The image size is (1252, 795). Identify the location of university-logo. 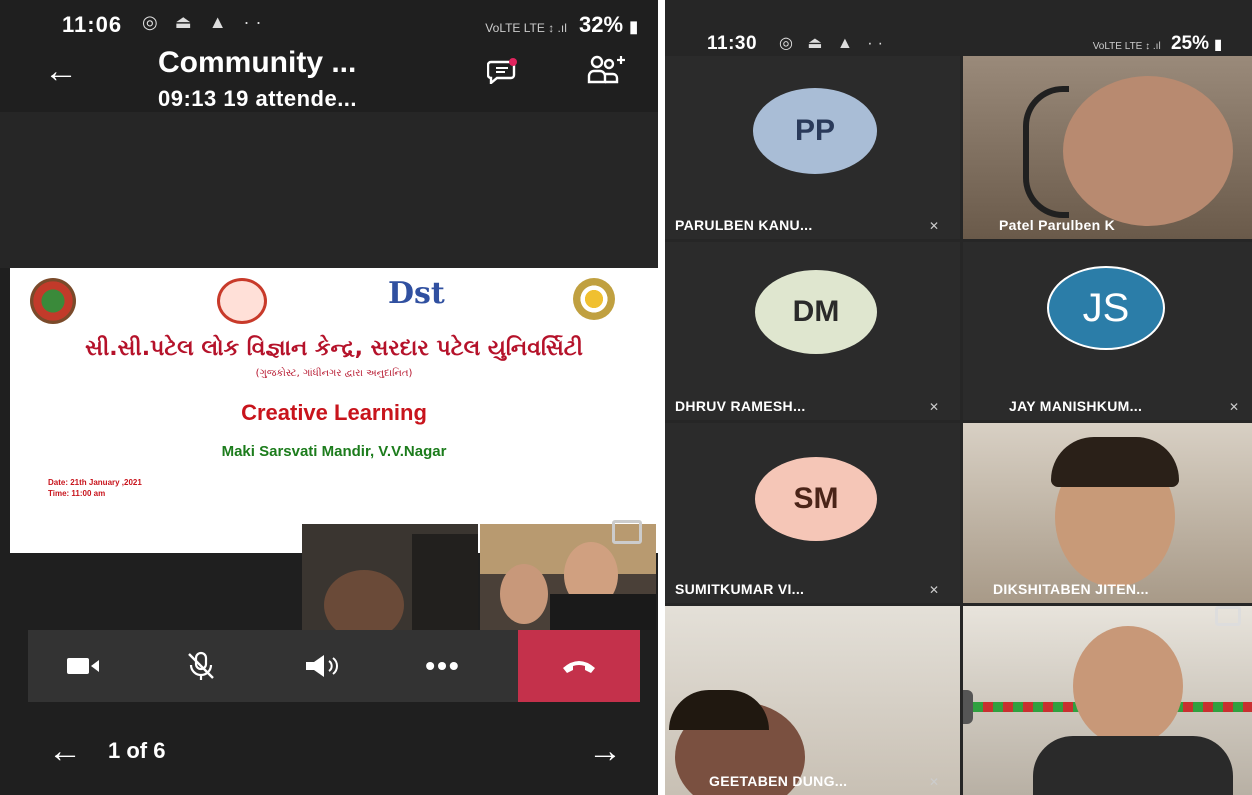
(53, 301).